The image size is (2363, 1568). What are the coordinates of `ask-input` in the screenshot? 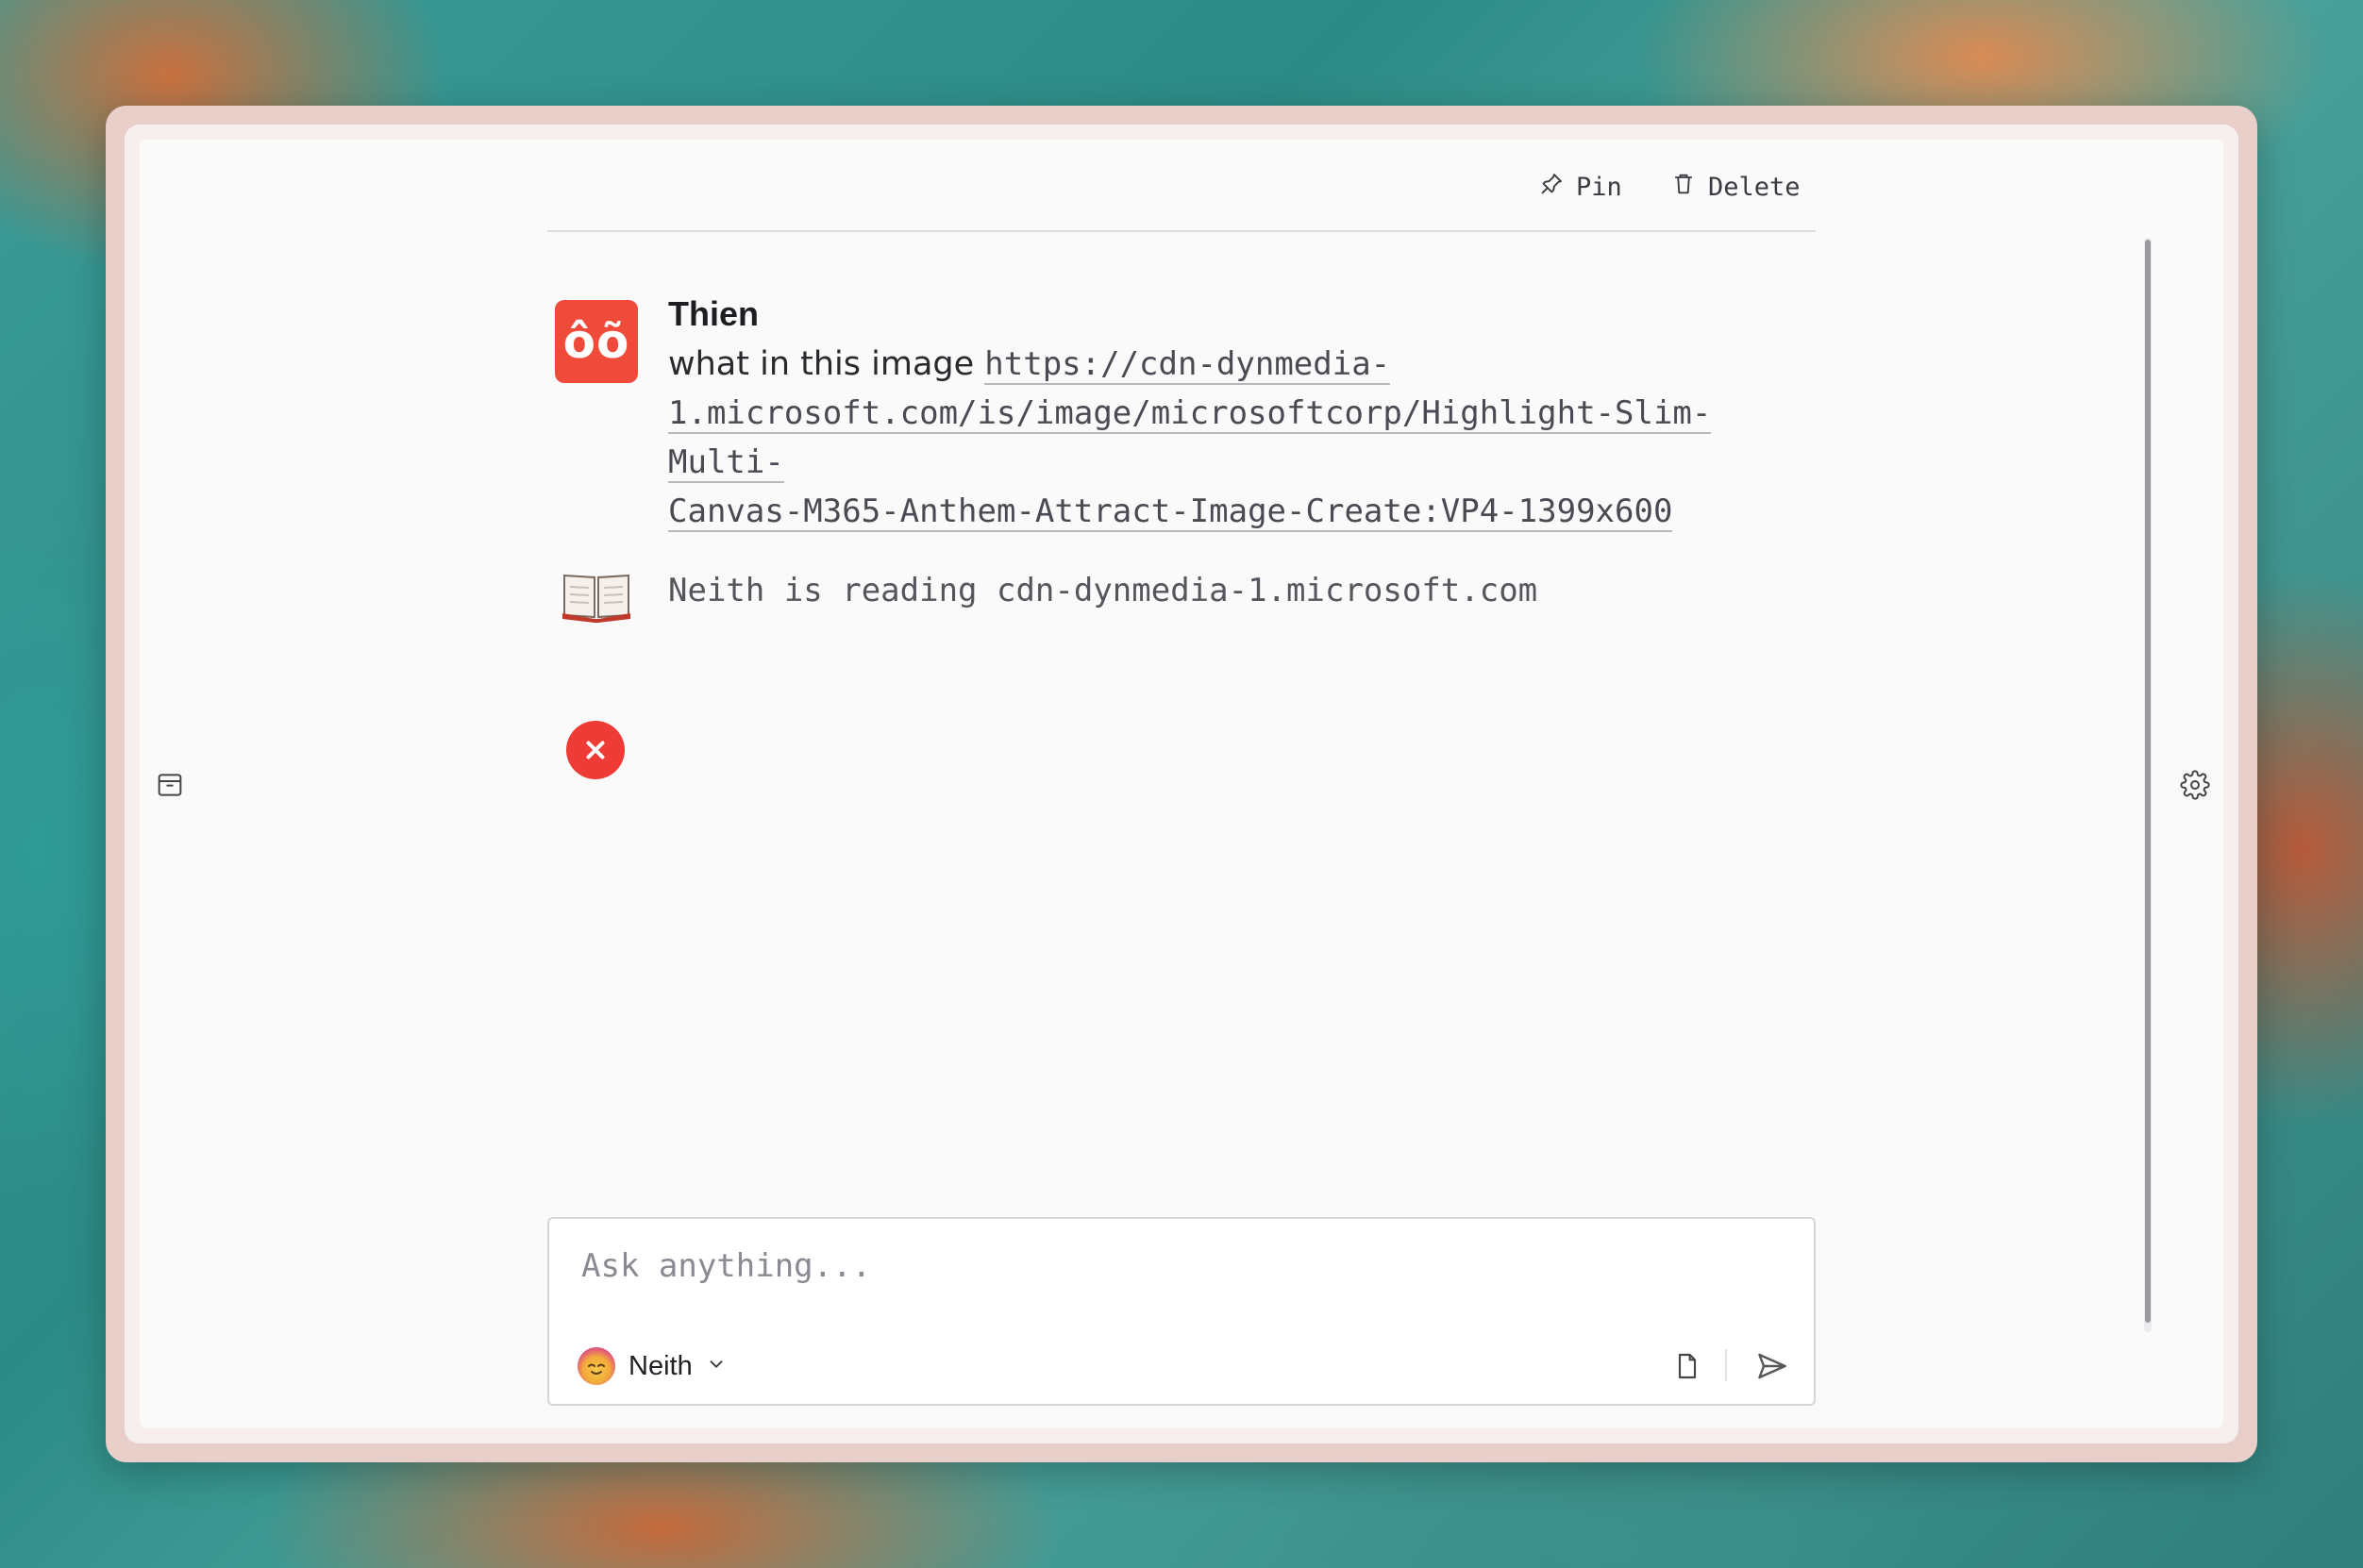 It's located at (1175, 1266).